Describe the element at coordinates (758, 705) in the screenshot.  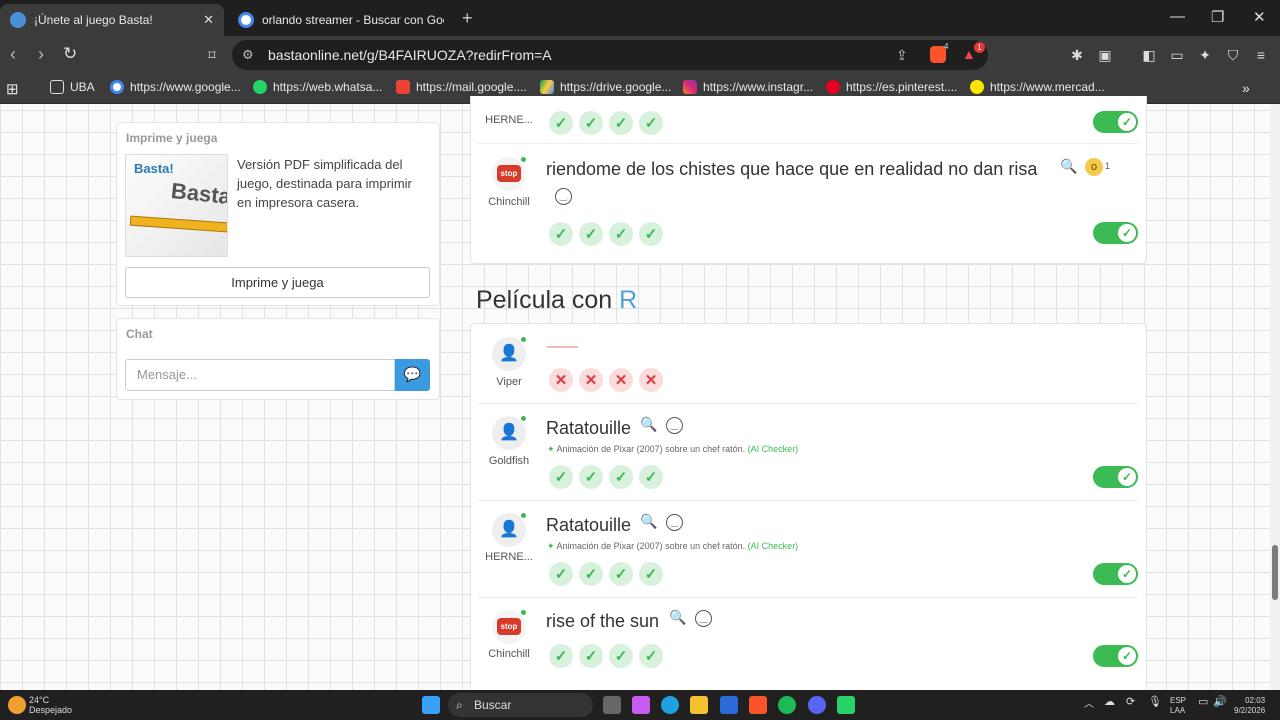
I see `brave-icon` at that location.